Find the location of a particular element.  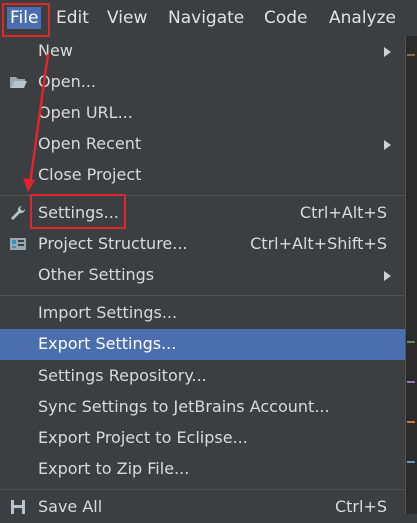

editor-strip is located at coordinates (411, 275).